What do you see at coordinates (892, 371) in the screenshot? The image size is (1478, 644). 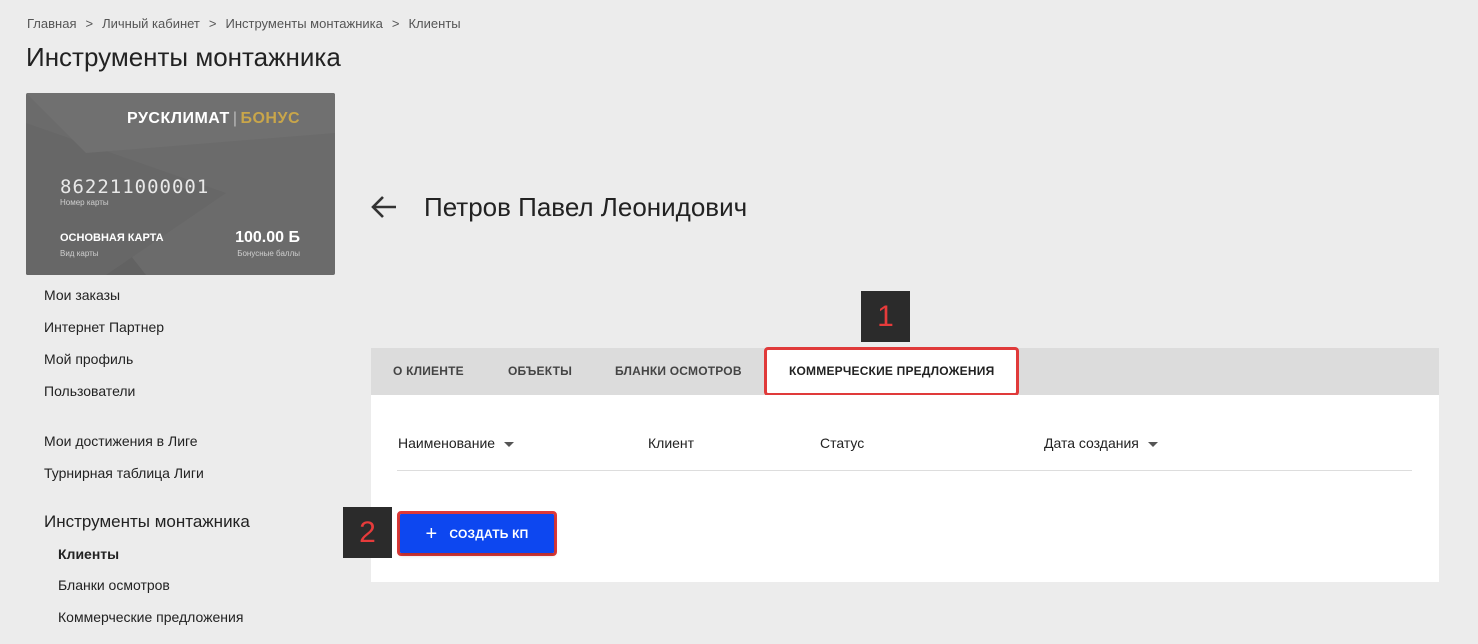 I see `tab-commercial-offers: КОММЕРЧЕСКИЕ ПРЕДЛОЖЕНИЯ` at bounding box center [892, 371].